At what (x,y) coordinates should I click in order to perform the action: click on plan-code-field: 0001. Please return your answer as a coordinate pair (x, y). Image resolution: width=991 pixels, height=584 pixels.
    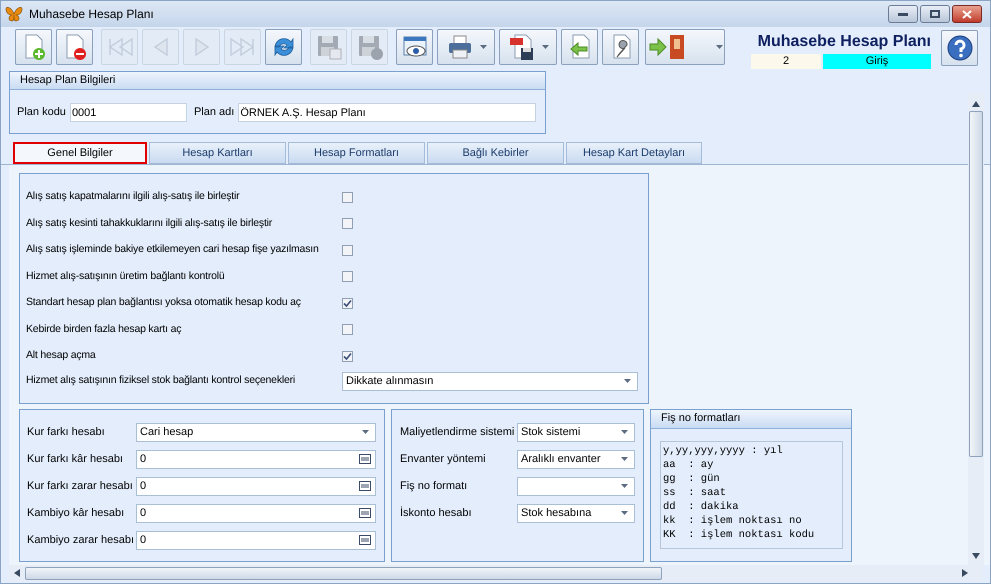
    Looking at the image, I should click on (128, 112).